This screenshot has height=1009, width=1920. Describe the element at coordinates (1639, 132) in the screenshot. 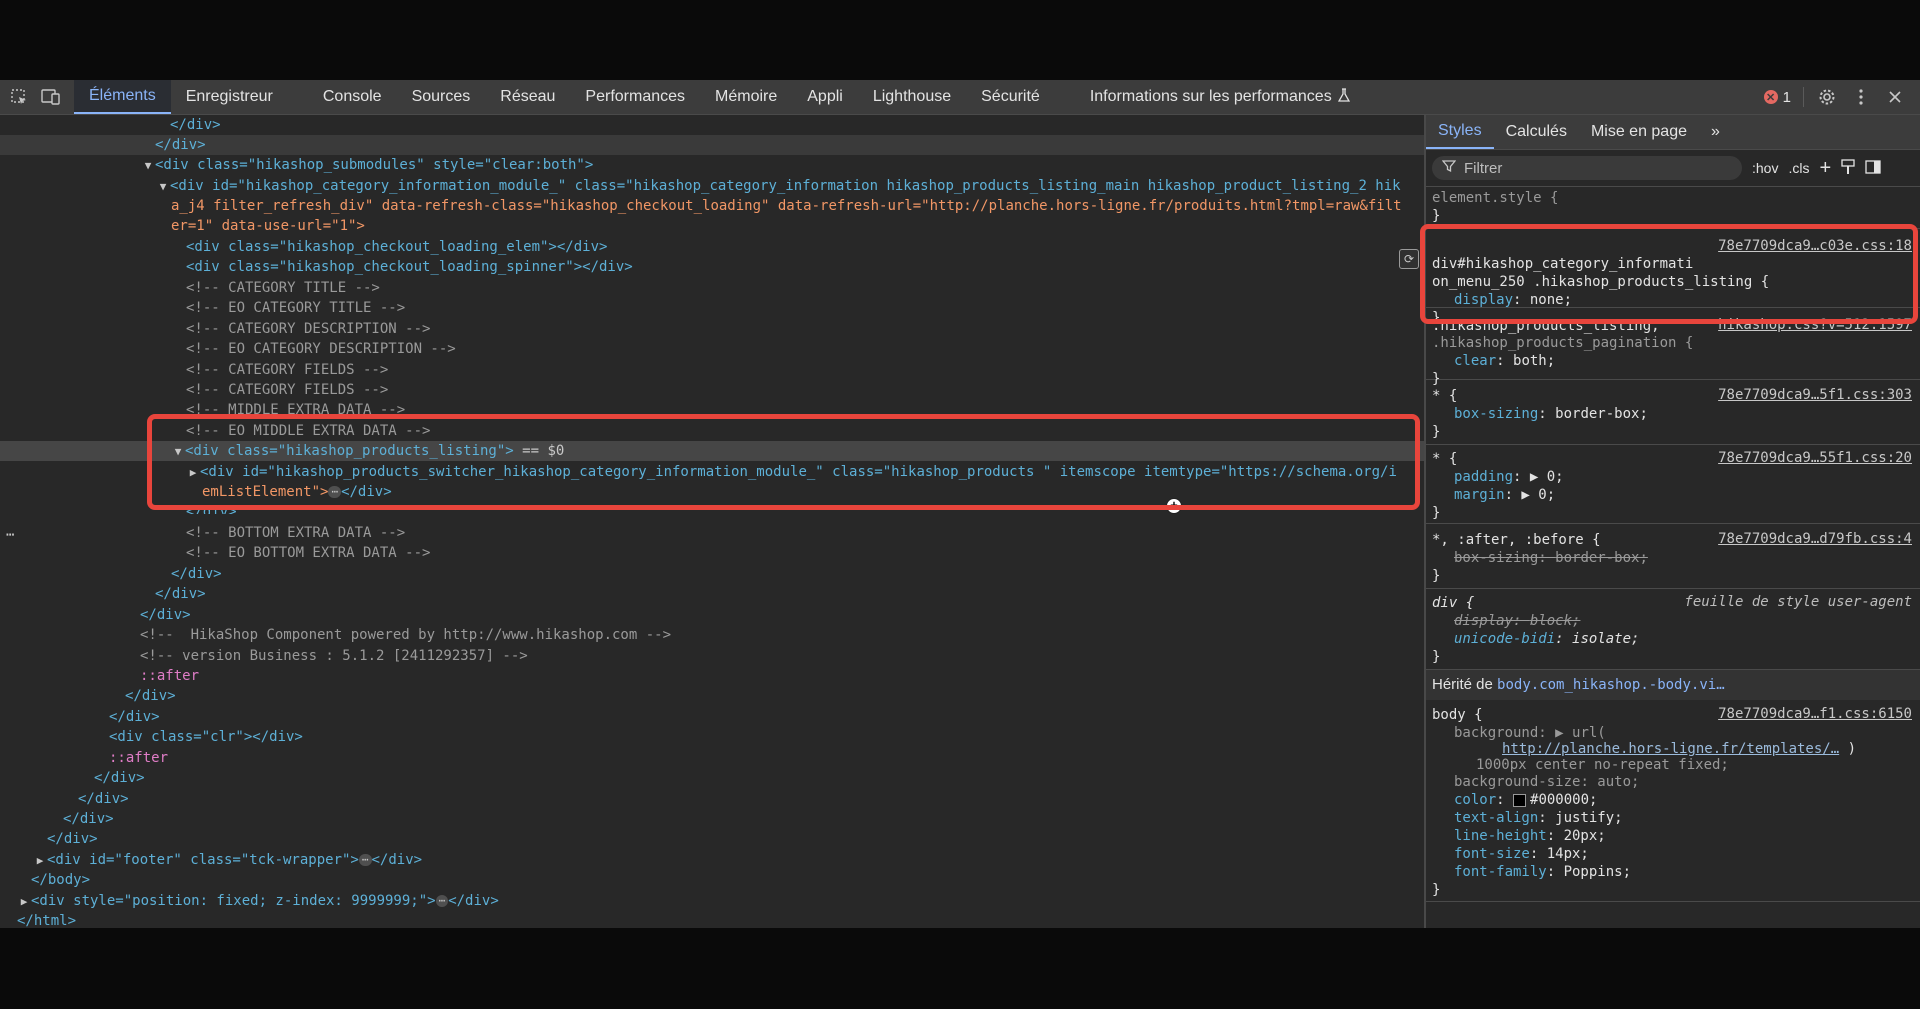

I see `tab-layout: Mise en page` at that location.